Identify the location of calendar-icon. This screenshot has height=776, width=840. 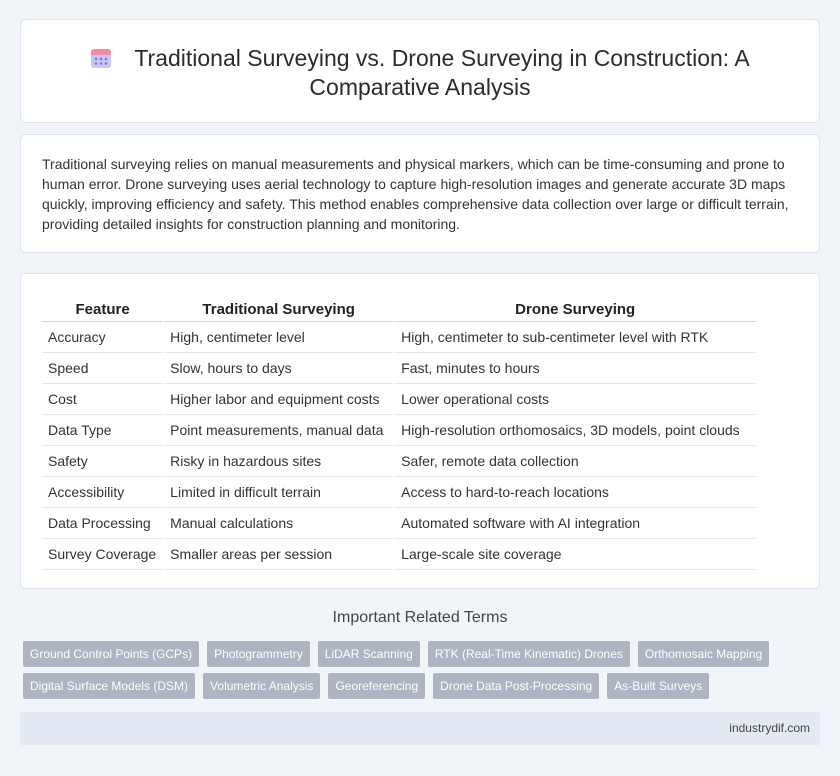
(101, 58).